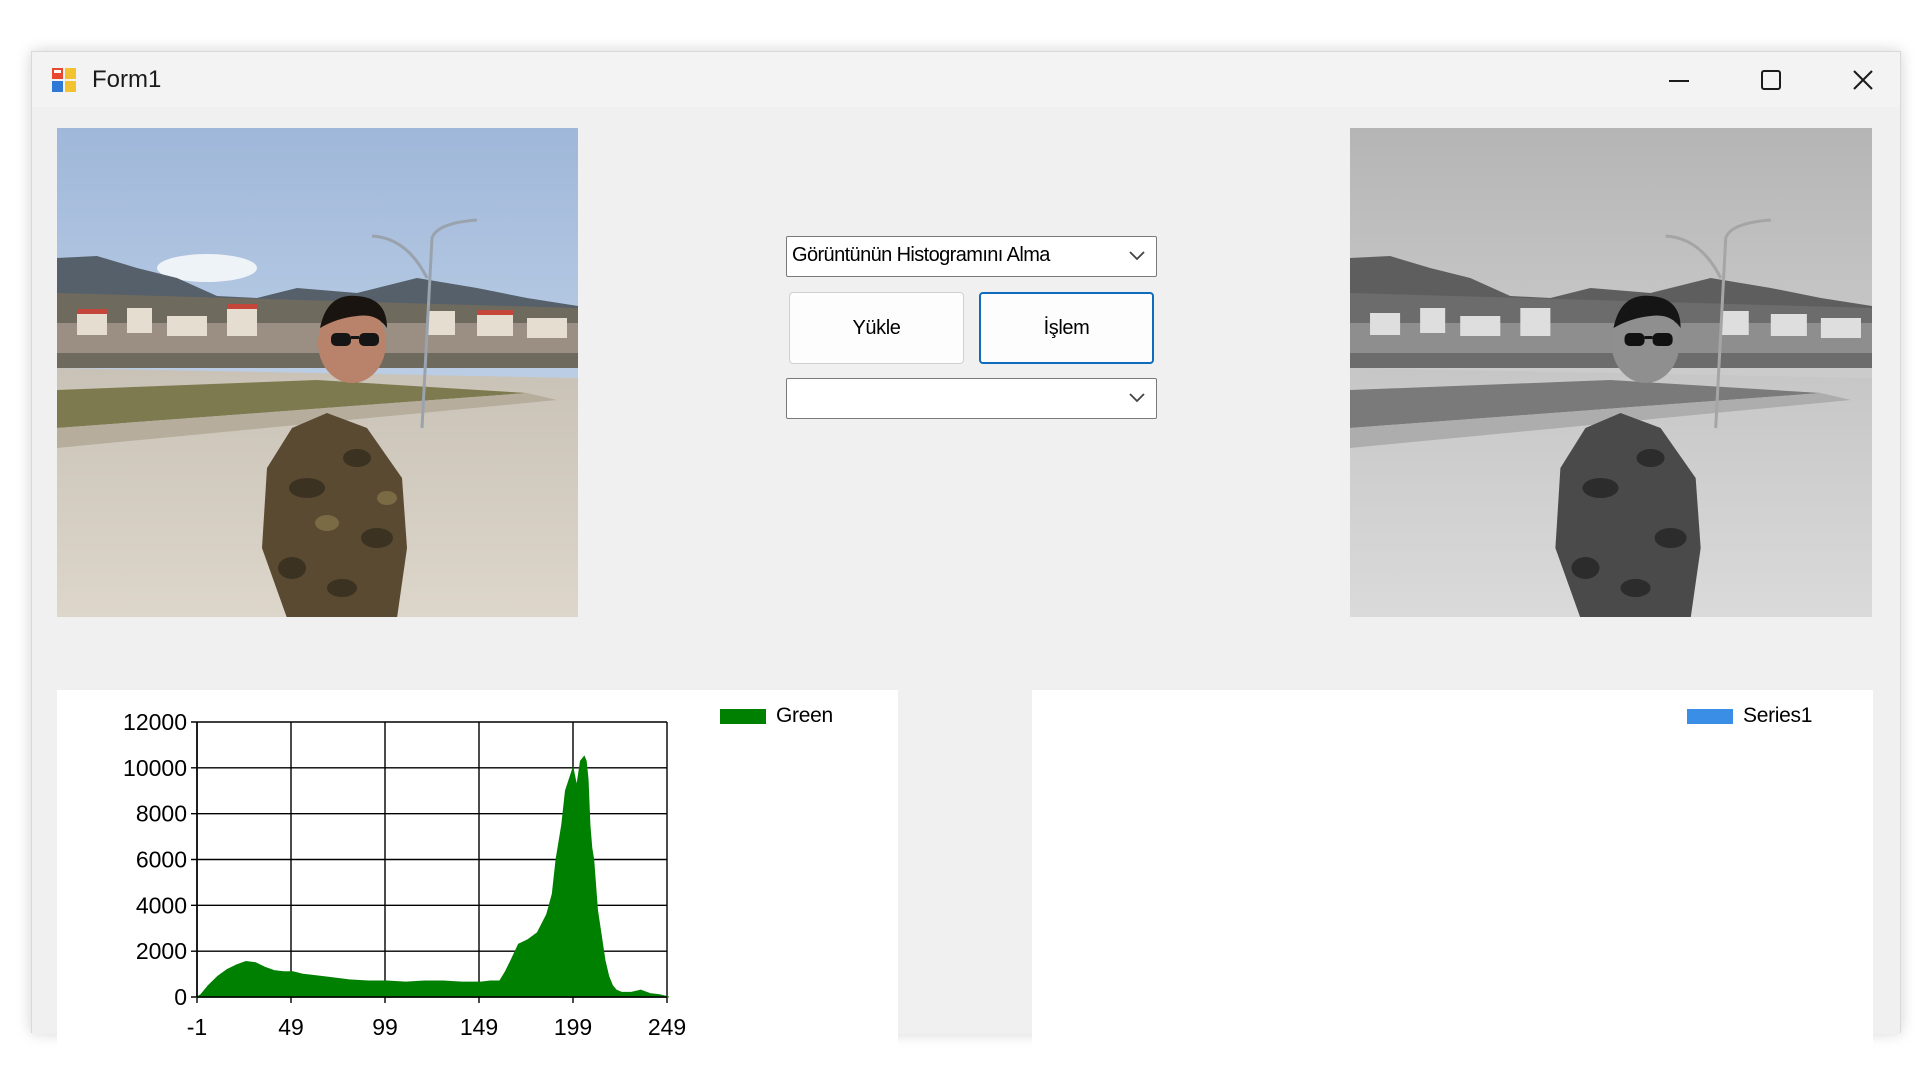  Describe the element at coordinates (161, 860) in the screenshot. I see `y-tick-label: 6000` at that location.